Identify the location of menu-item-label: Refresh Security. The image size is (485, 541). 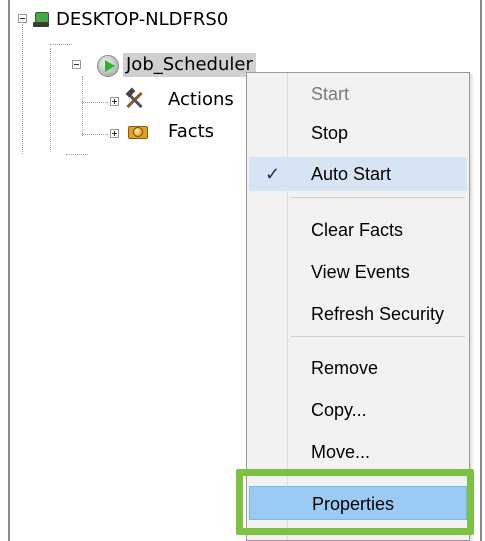
(378, 314).